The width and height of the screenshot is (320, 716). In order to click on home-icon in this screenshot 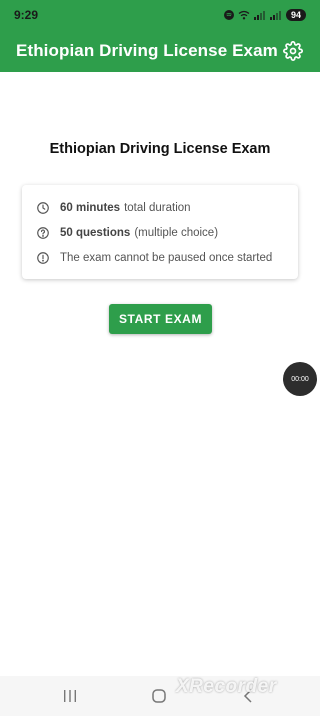, I will do `click(159, 696)`.